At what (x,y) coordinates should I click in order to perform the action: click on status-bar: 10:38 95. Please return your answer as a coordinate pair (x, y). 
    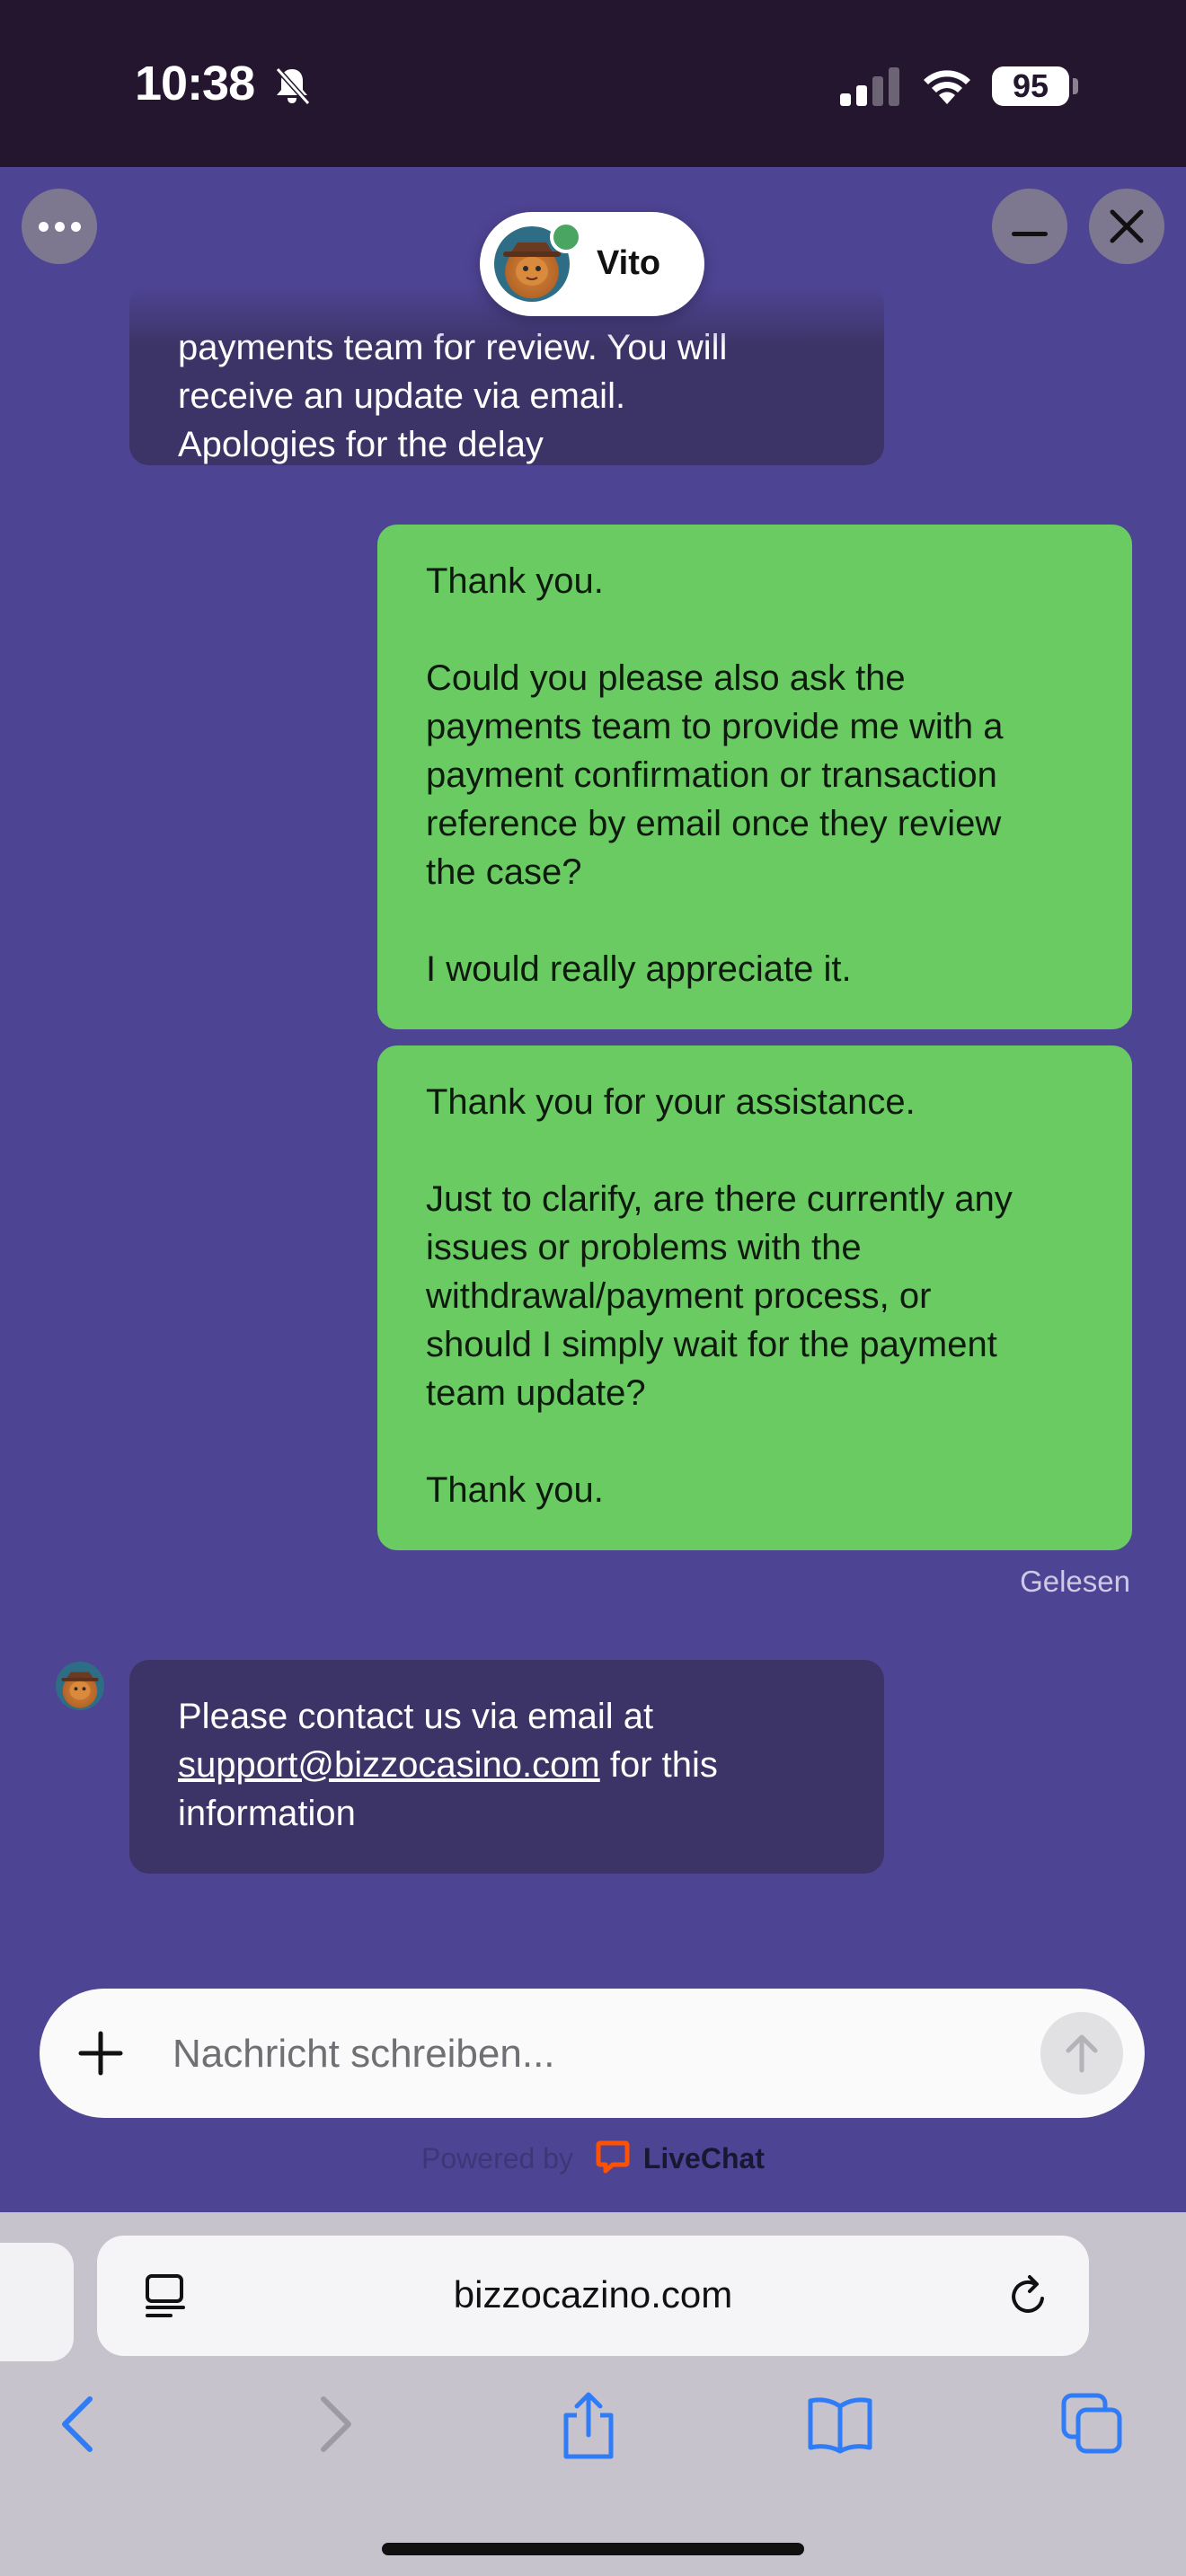
    Looking at the image, I should click on (593, 83).